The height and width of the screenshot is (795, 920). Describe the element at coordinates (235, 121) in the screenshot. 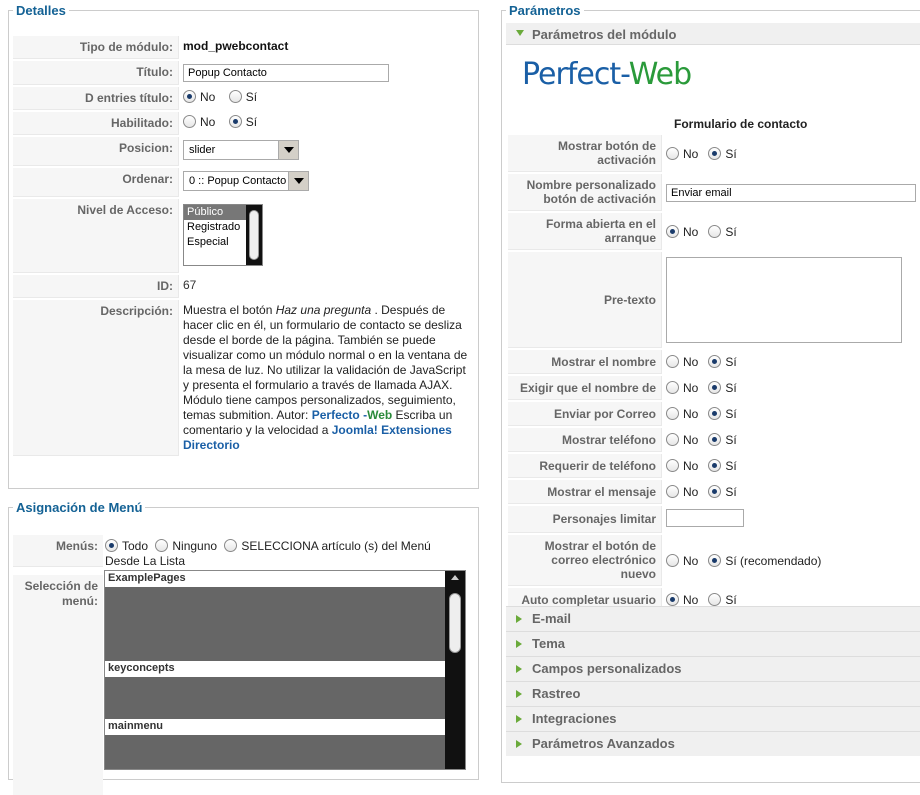

I see `habilitado-si-radio` at that location.